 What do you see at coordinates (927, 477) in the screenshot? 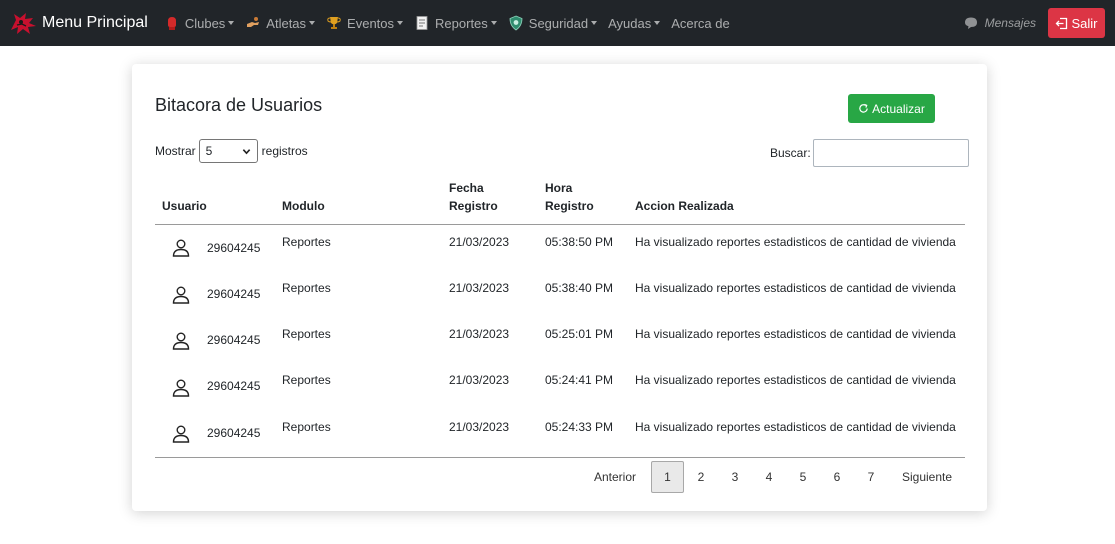
I see `pagination-next: Siguiente` at bounding box center [927, 477].